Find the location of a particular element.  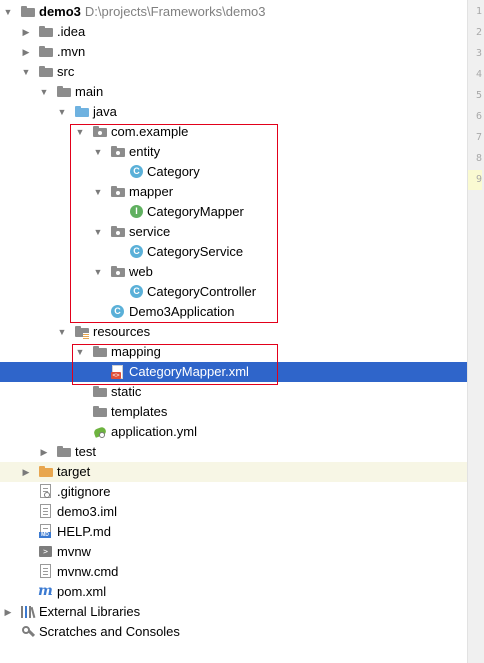

tree-row-mapper: ▼ mapper is located at coordinates (233, 192).